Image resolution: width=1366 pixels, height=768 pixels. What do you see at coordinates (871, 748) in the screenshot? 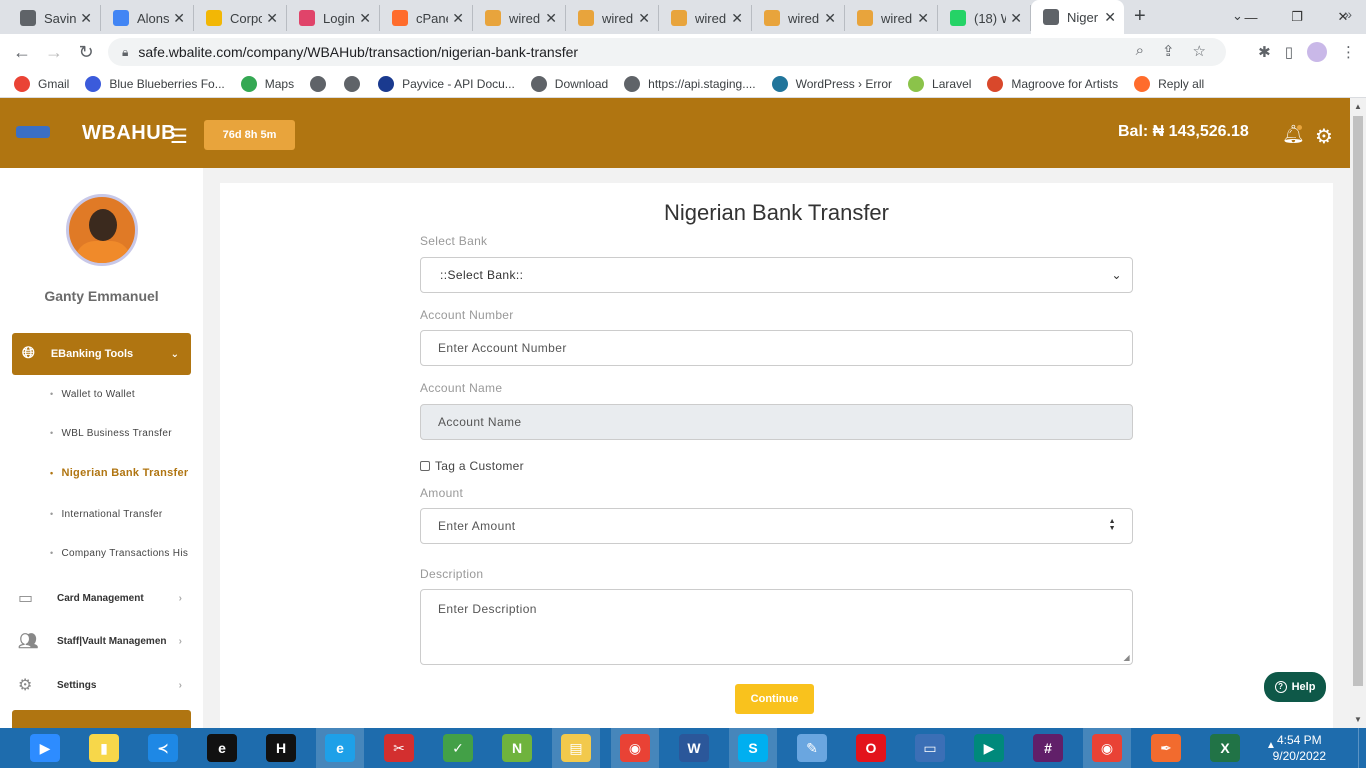
I see `taskbar-app-opera: O` at bounding box center [871, 748].